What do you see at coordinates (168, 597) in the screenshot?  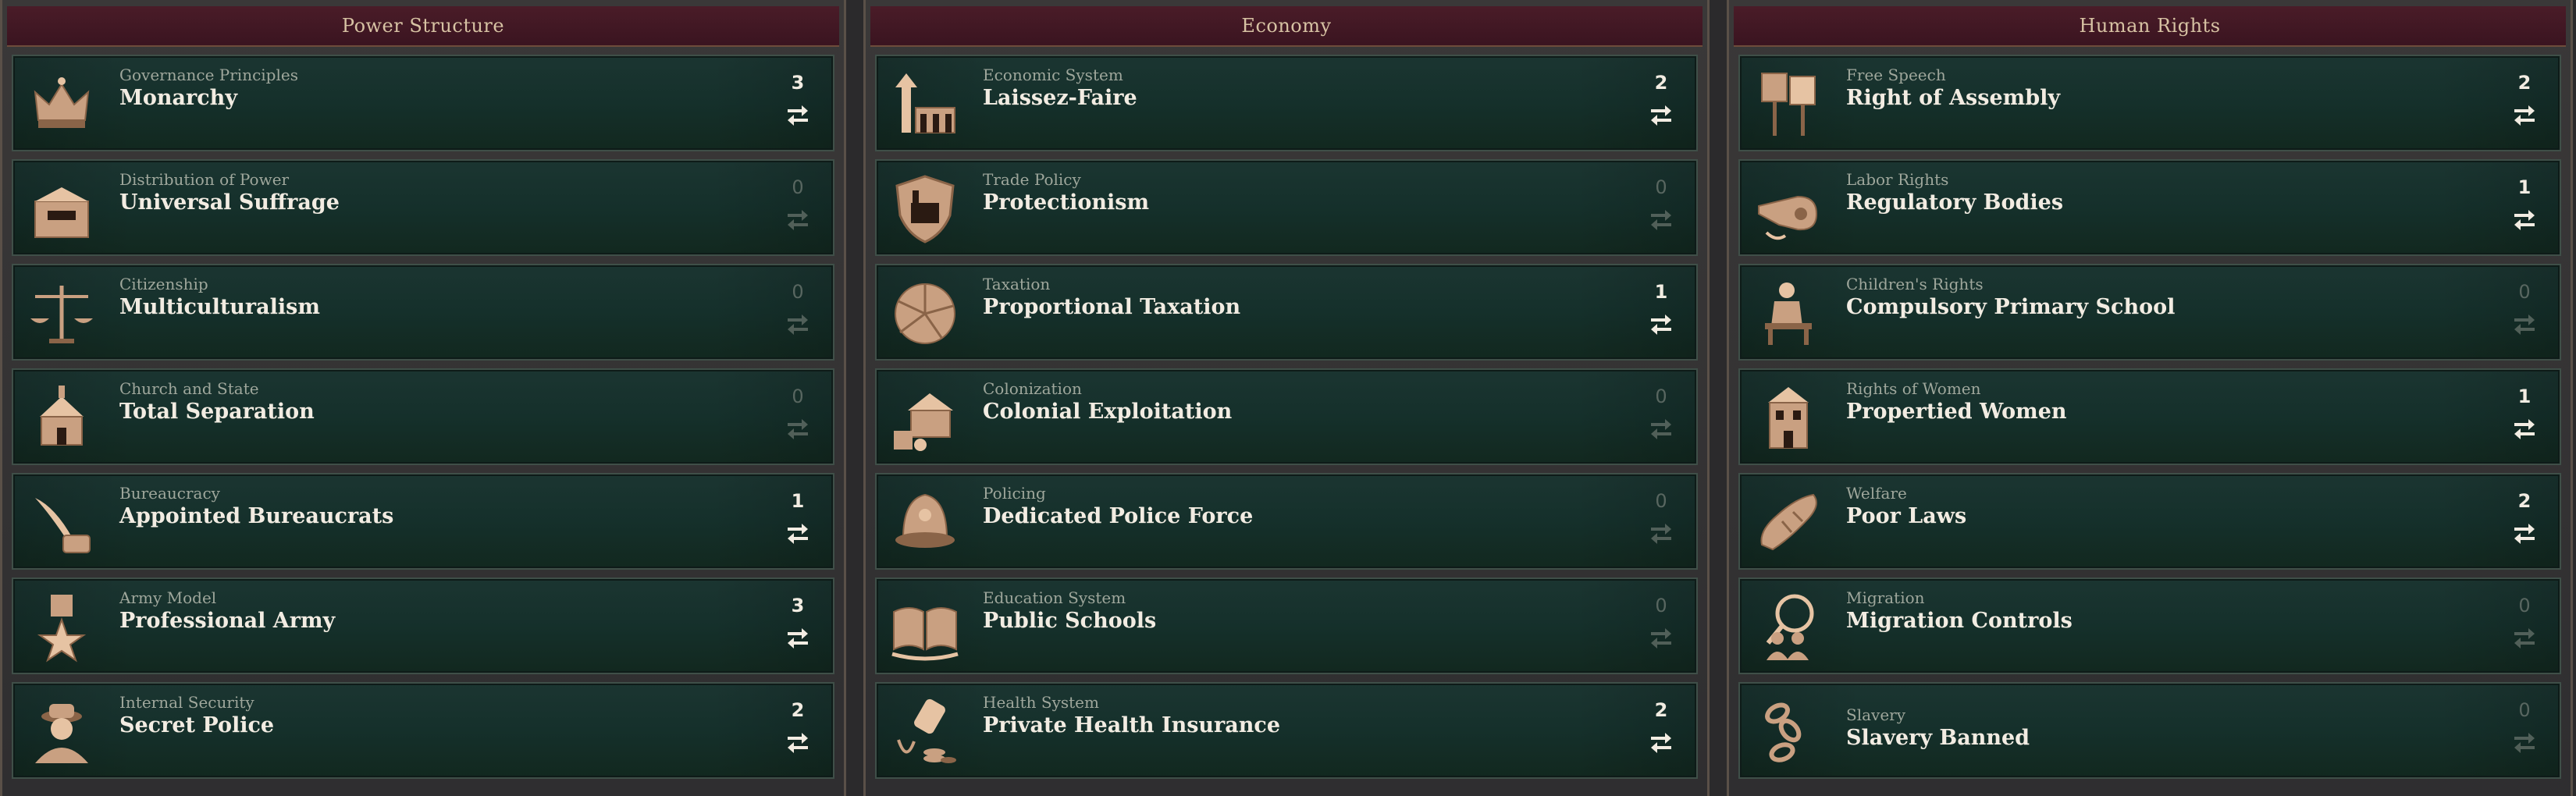 I see `law-category: Army Model` at bounding box center [168, 597].